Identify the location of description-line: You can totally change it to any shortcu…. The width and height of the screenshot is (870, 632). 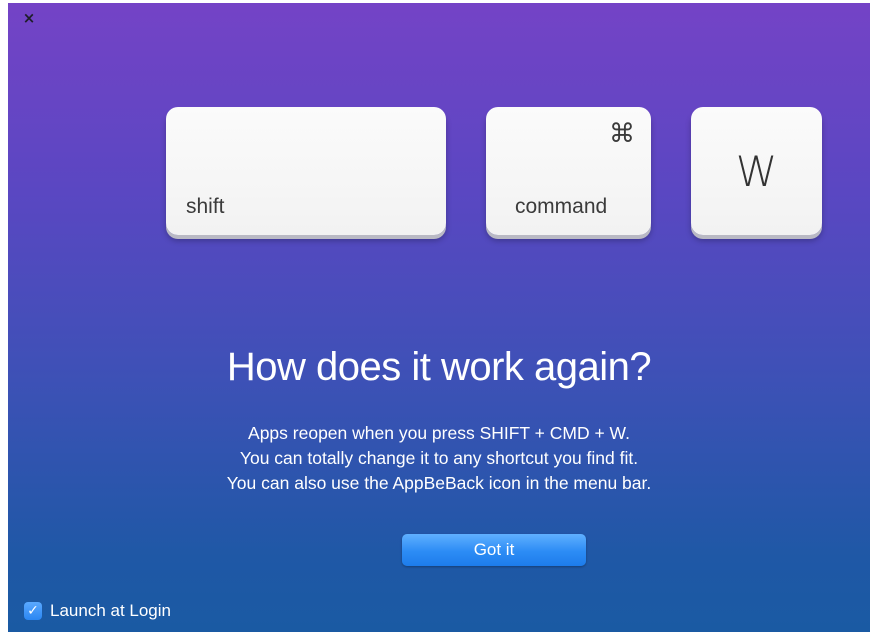
(439, 458).